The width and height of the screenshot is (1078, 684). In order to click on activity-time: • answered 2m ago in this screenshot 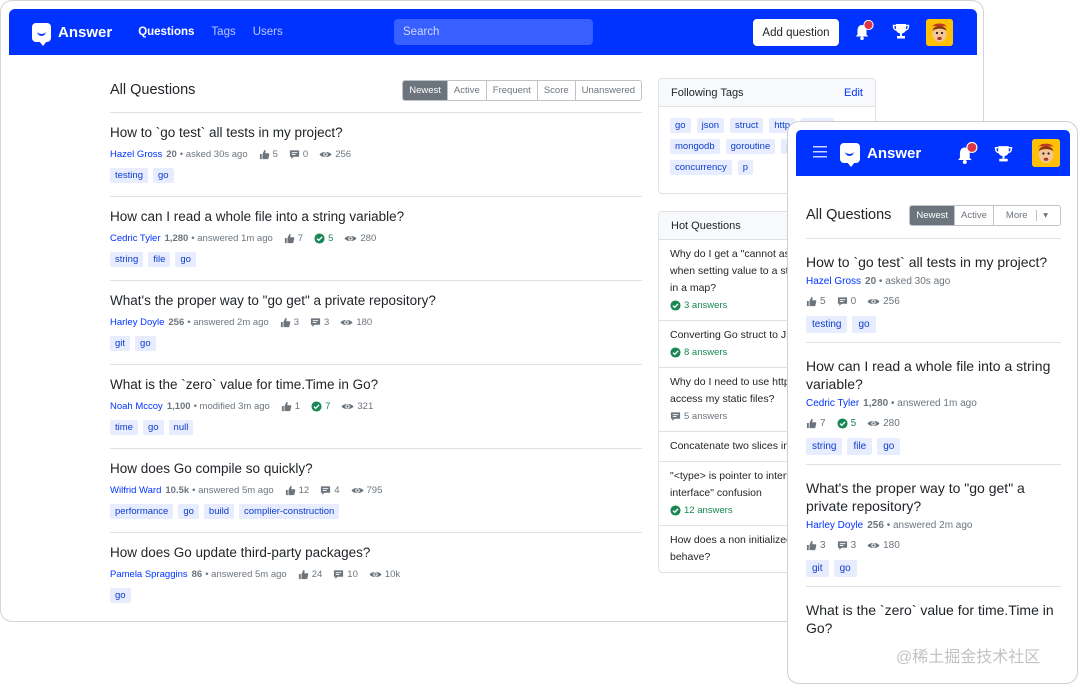, I will do `click(228, 322)`.